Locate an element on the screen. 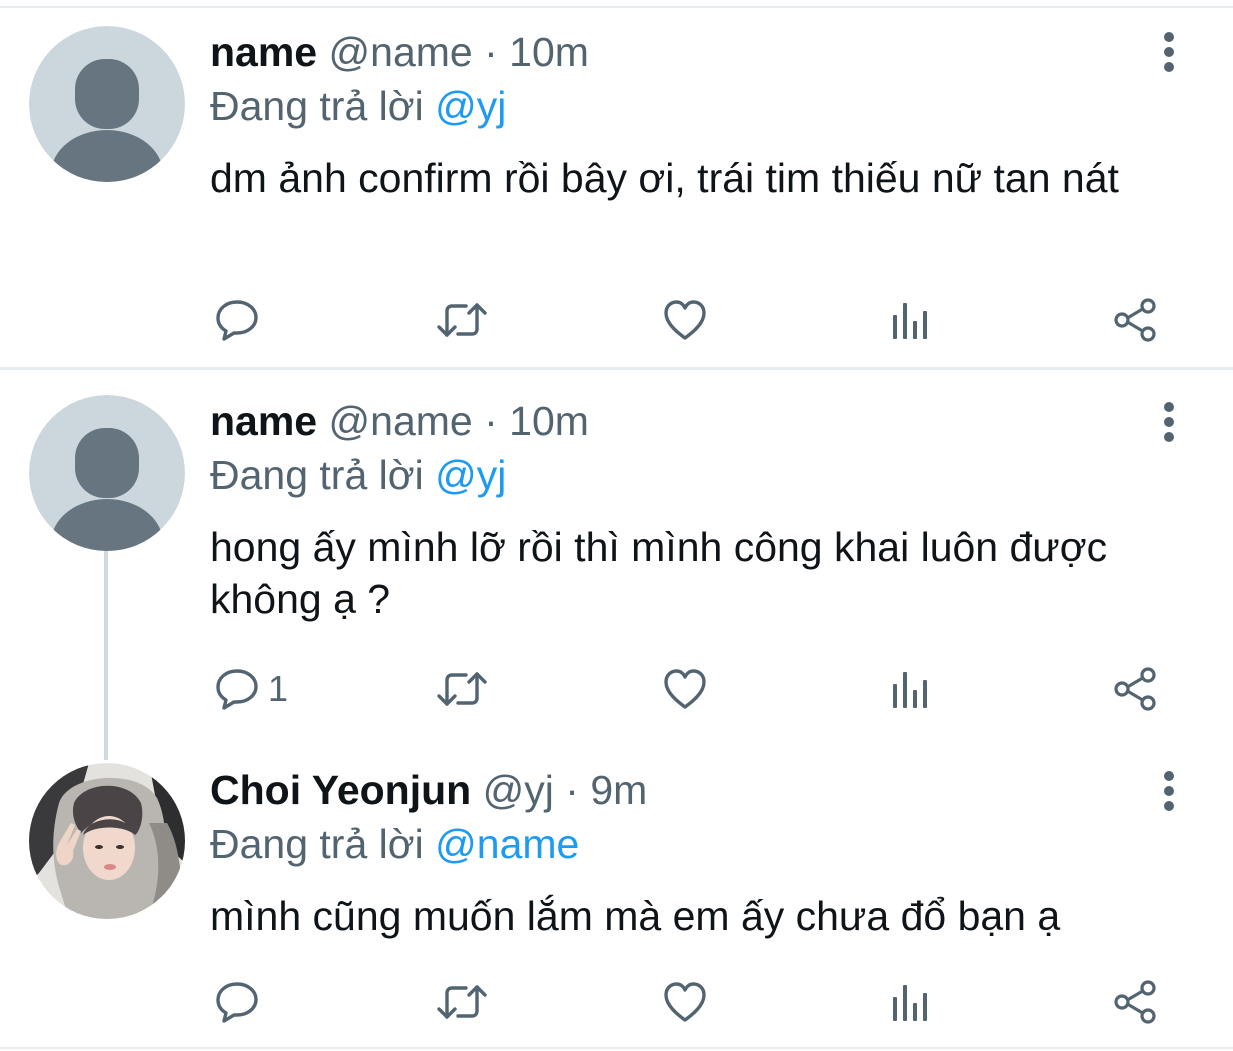 Image resolution: width=1233 pixels, height=1051 pixels. thread-connector-line is located at coordinates (106, 654).